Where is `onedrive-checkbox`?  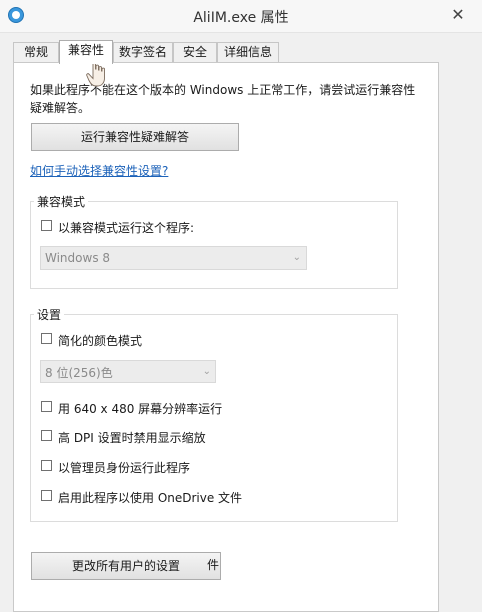 onedrive-checkbox is located at coordinates (46, 495).